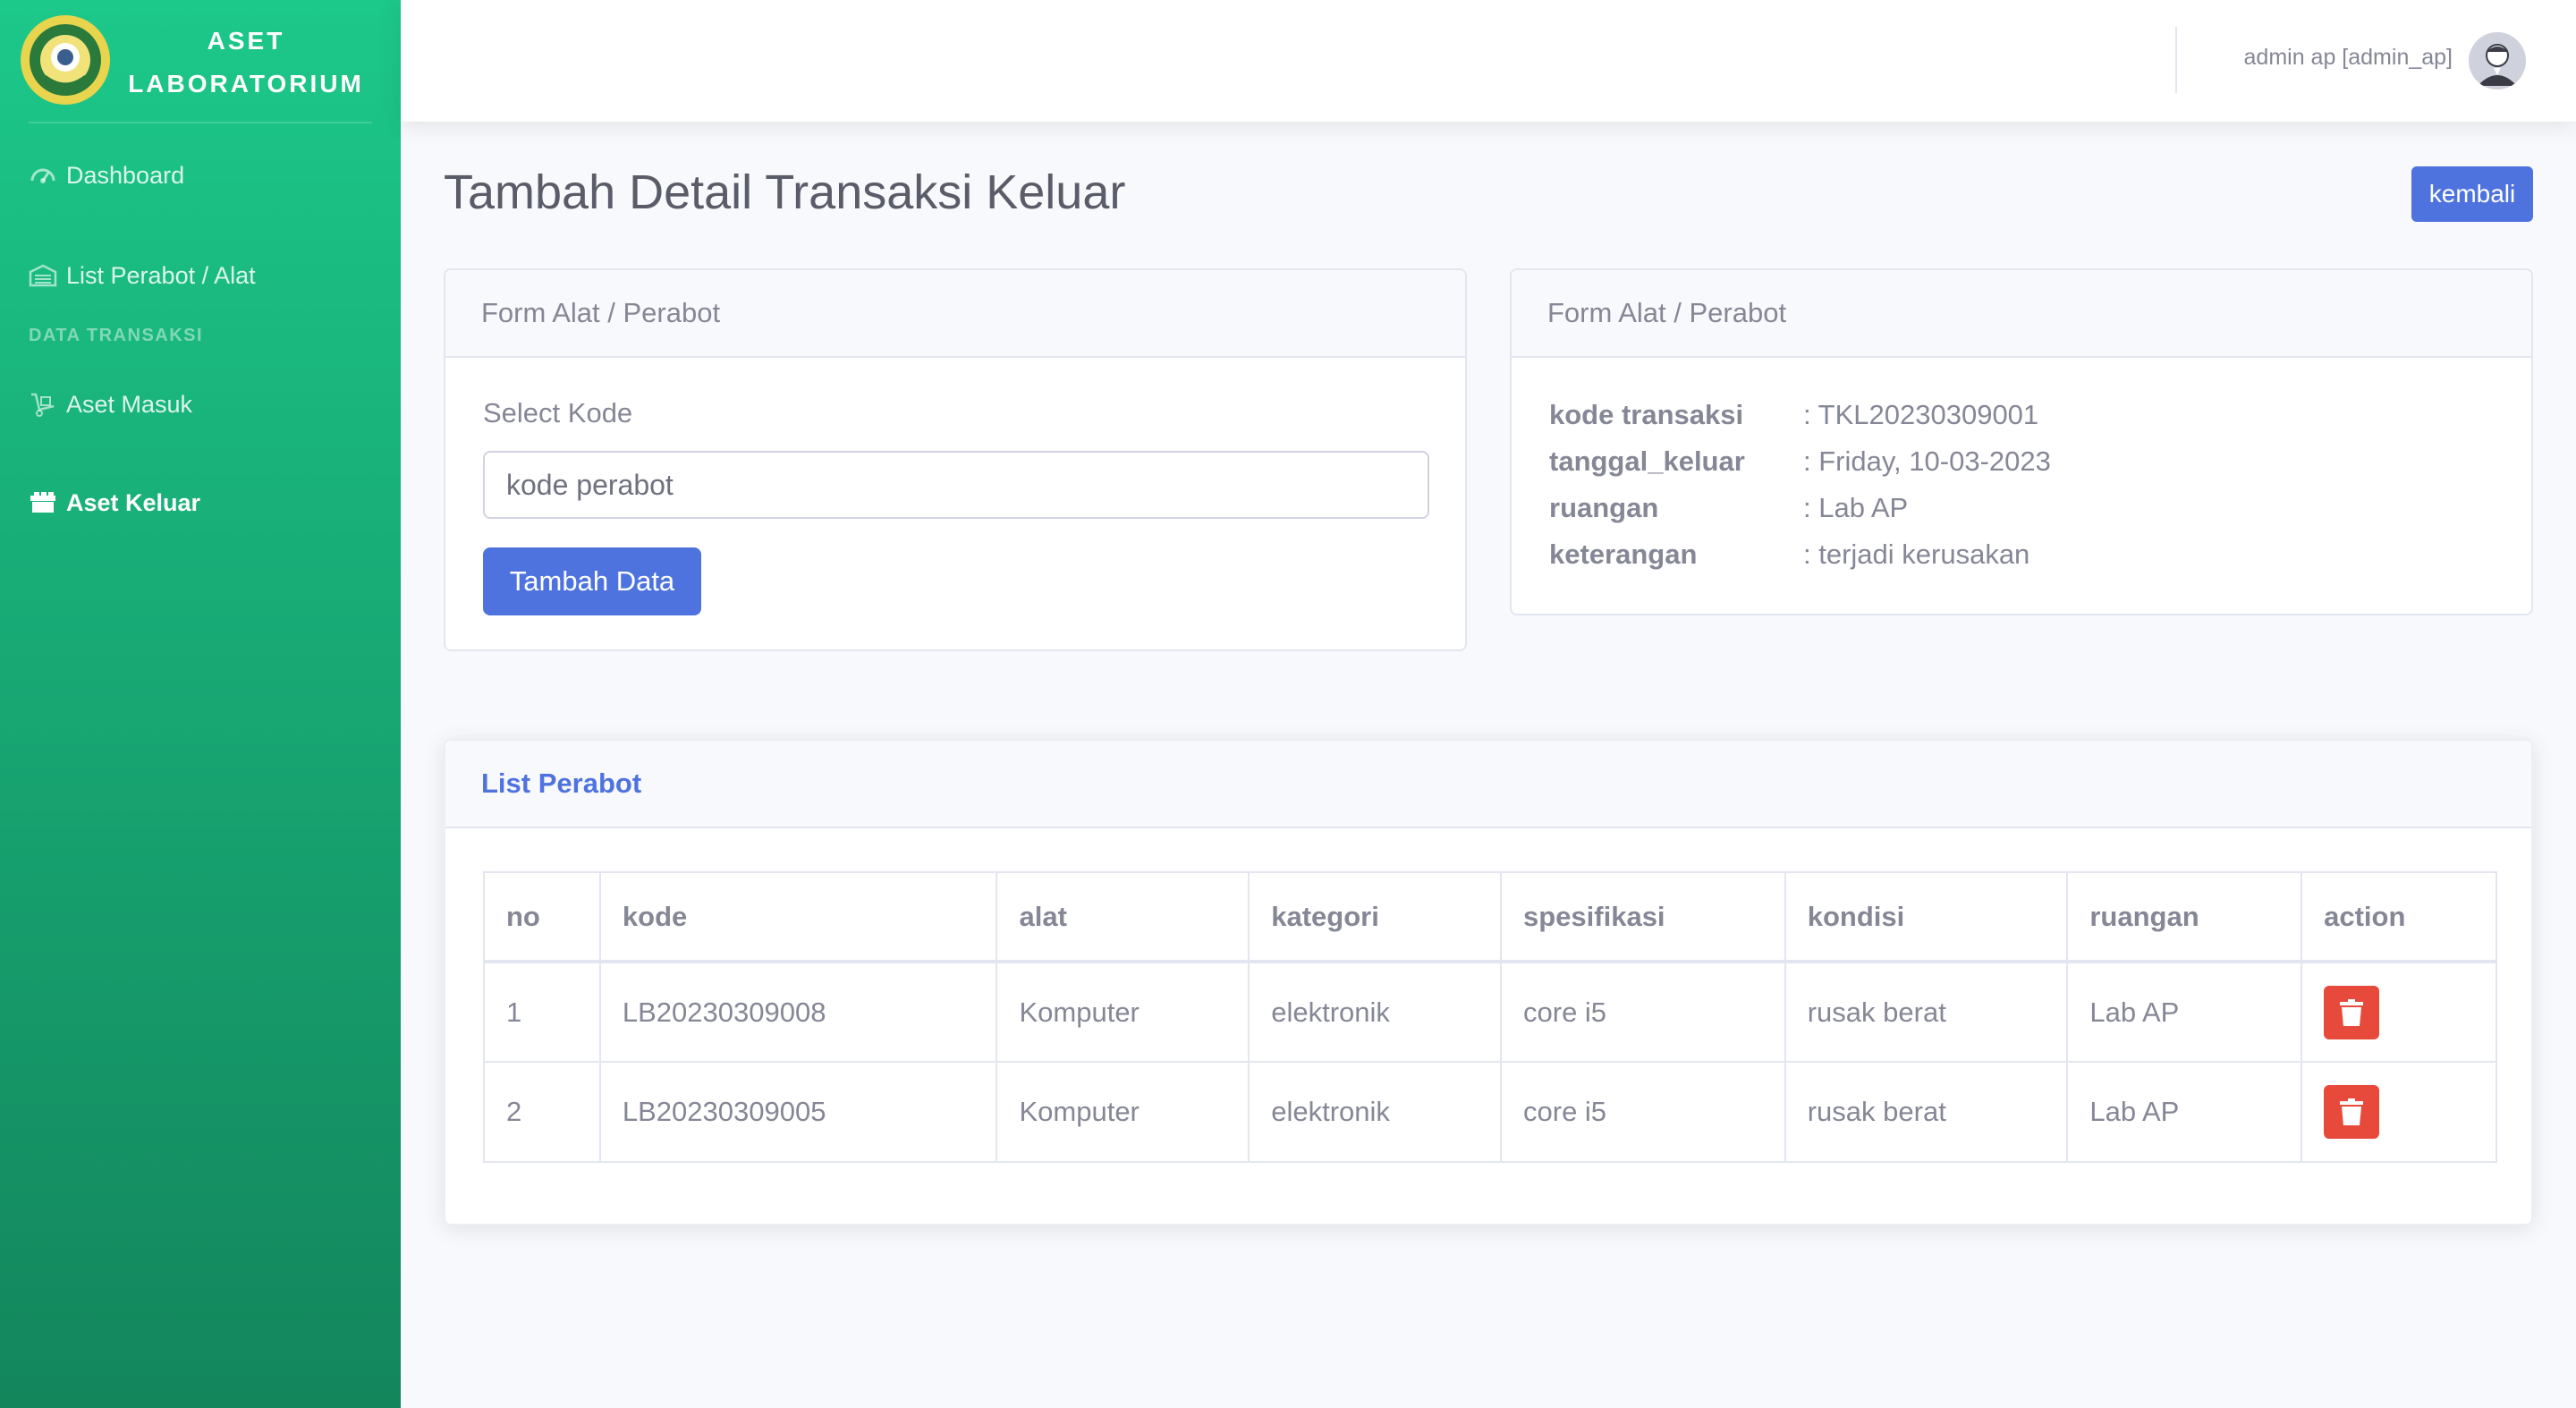 The image size is (2576, 1408). What do you see at coordinates (798, 1012) in the screenshot?
I see `cell-kode: LB20230309008` at bounding box center [798, 1012].